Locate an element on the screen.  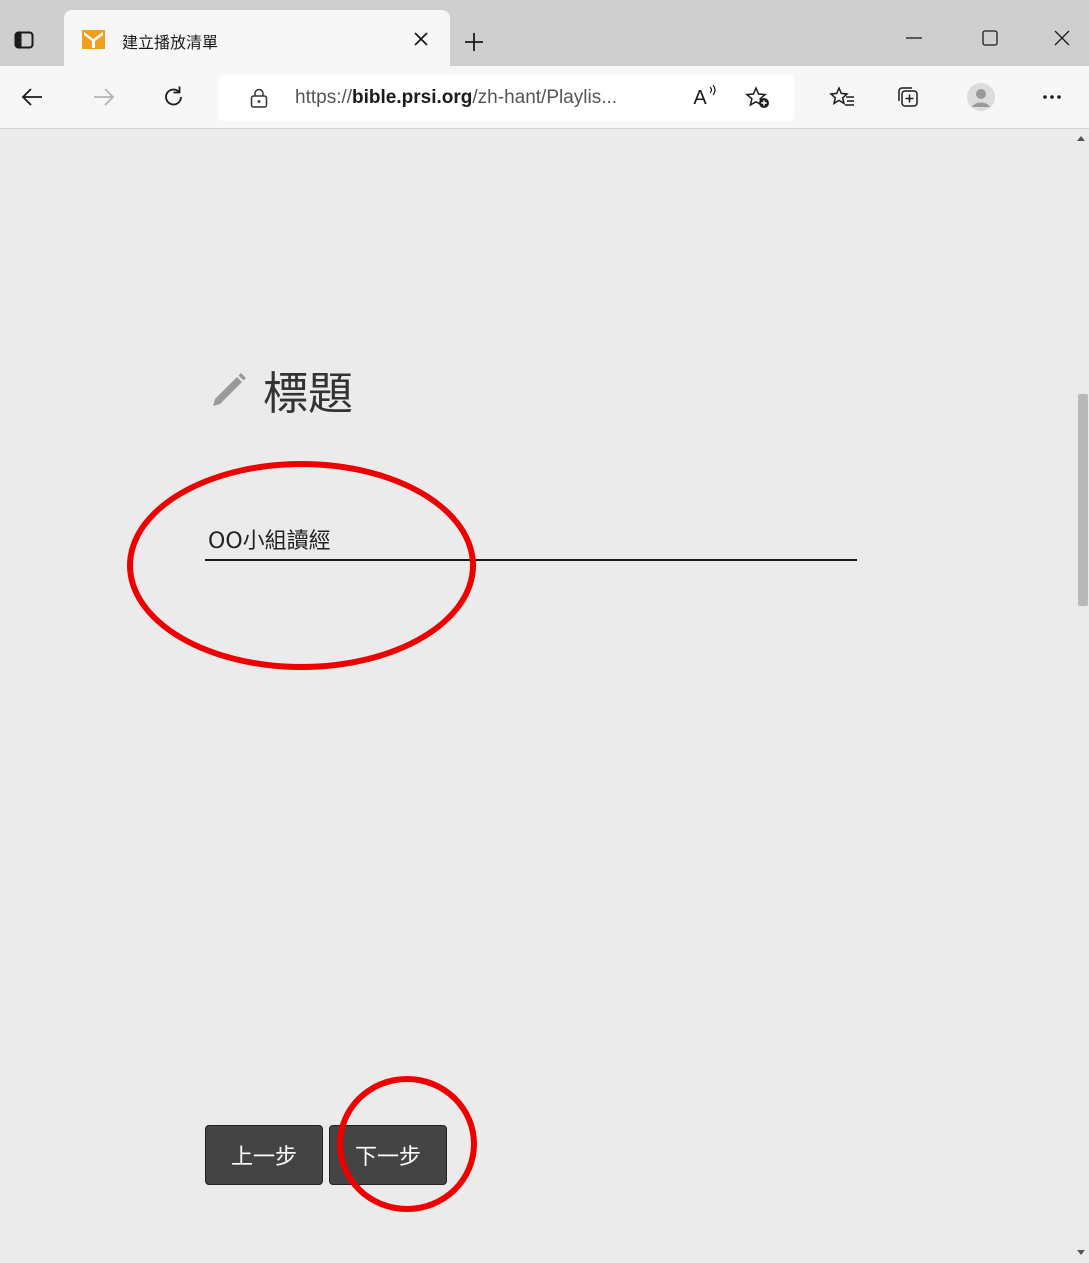
window-close-button is located at coordinates (1062, 38).